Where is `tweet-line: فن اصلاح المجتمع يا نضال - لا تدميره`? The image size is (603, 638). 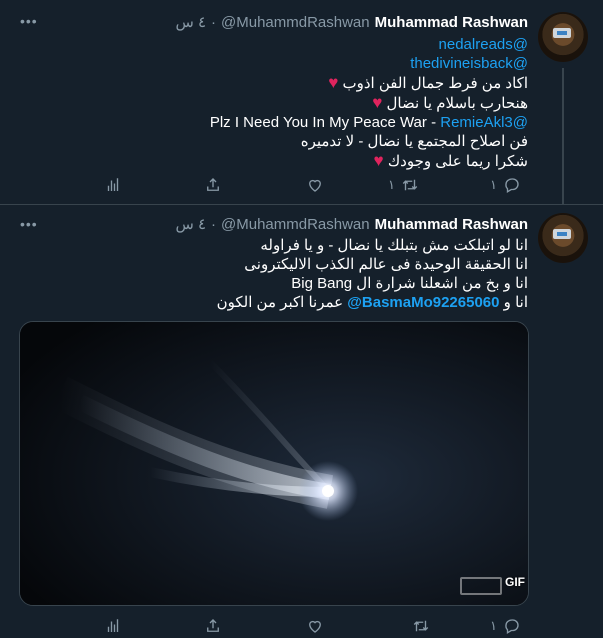 tweet-line: فن اصلاح المجتمع يا نضال - لا تدميره is located at coordinates (414, 141).